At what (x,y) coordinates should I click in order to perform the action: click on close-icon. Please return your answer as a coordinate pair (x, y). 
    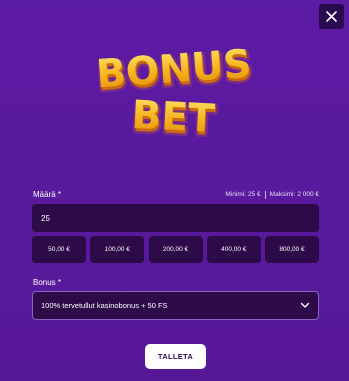
    Looking at the image, I should click on (331, 16).